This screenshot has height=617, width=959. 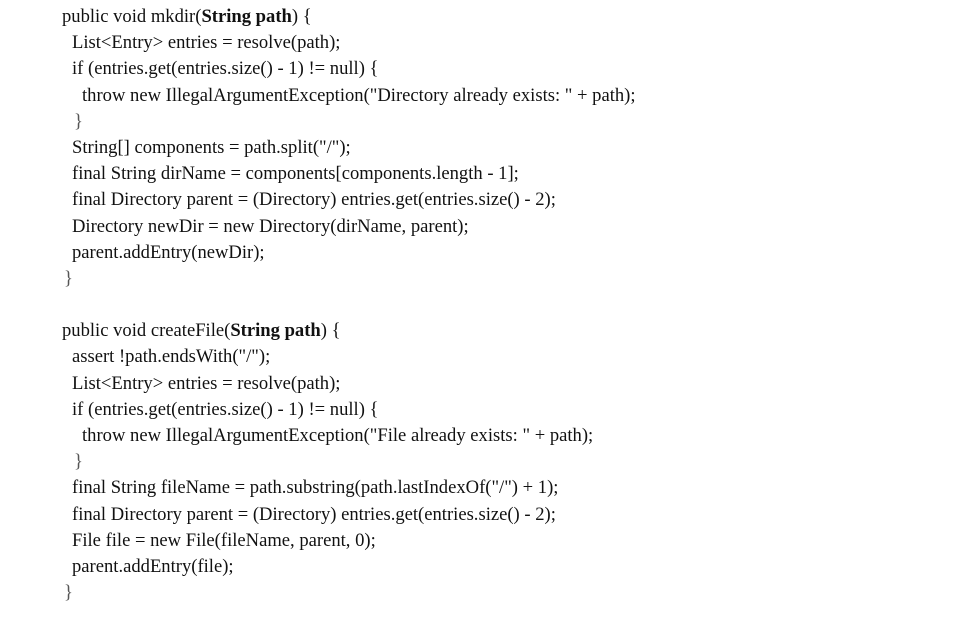 What do you see at coordinates (146, 331) in the screenshot?
I see `signature-prefix: public void createFile(` at bounding box center [146, 331].